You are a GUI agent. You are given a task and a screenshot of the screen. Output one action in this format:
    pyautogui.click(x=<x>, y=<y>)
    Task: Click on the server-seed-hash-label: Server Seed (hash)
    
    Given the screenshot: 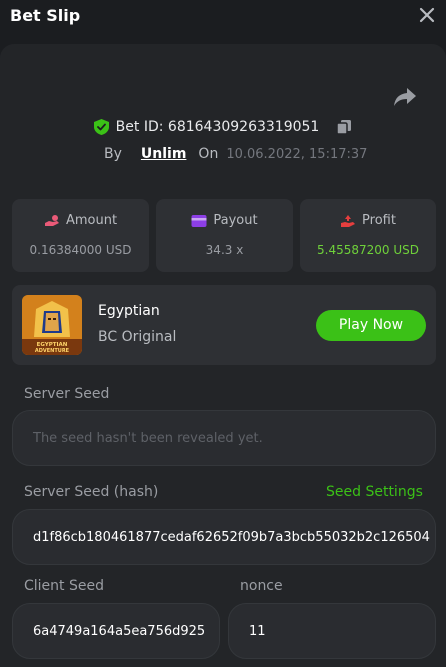 What is the action you would take?
    pyautogui.click(x=91, y=492)
    